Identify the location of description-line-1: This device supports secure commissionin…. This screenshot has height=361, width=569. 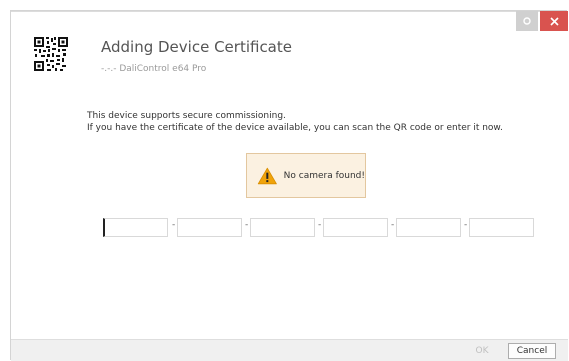
(186, 116).